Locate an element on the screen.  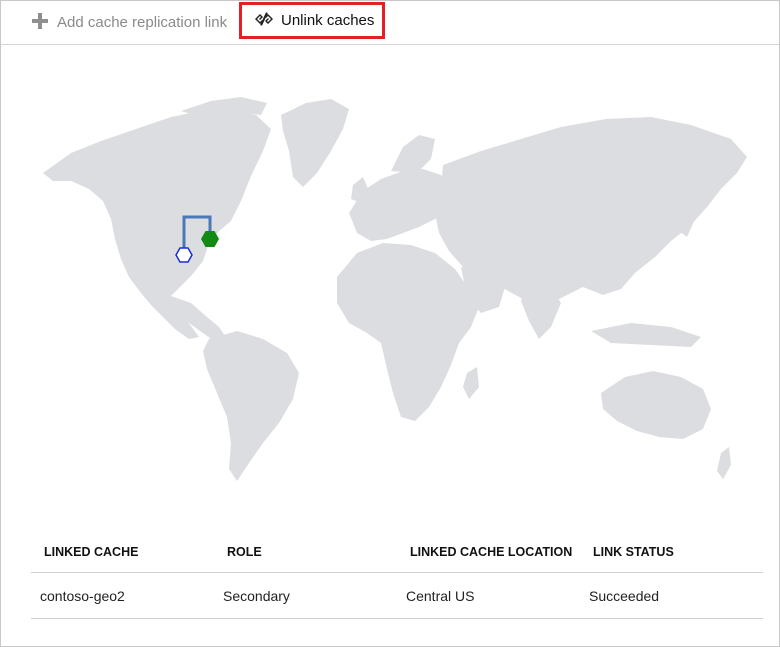
column-header-role: ROLE is located at coordinates (305, 552).